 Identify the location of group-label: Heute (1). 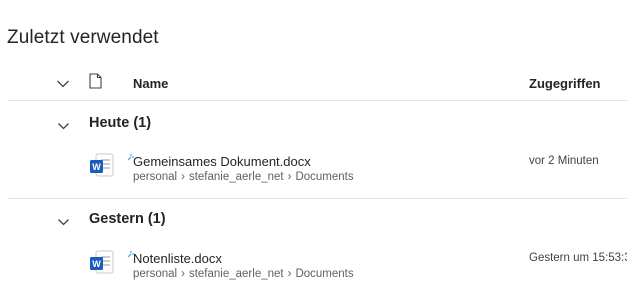
(120, 123).